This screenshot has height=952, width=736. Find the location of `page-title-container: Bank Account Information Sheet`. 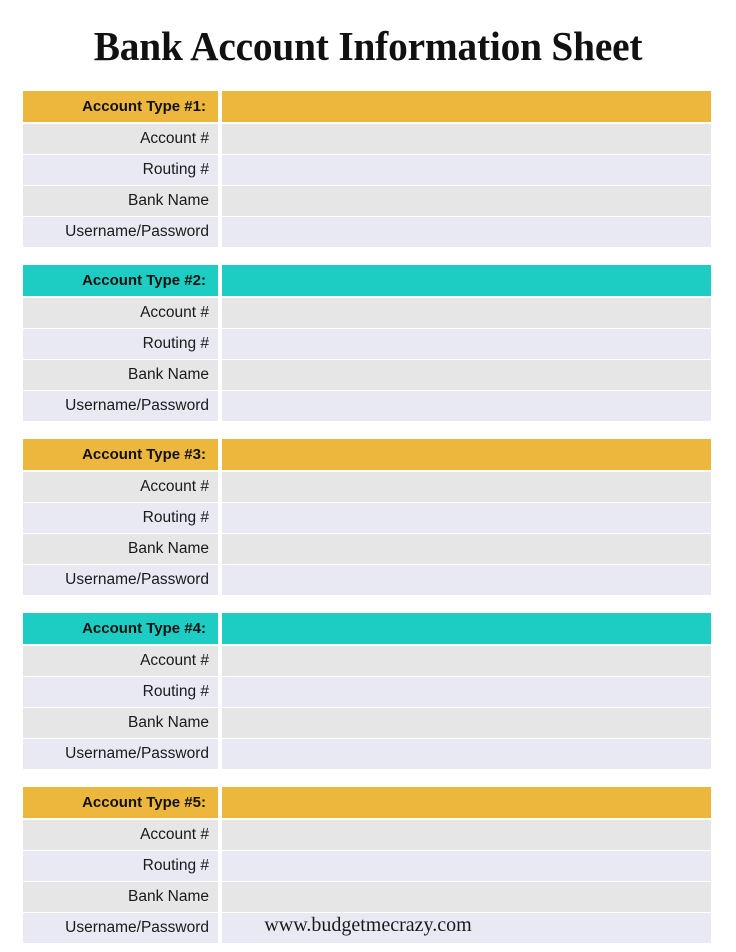

page-title-container: Bank Account Information Sheet is located at coordinates (368, 46).